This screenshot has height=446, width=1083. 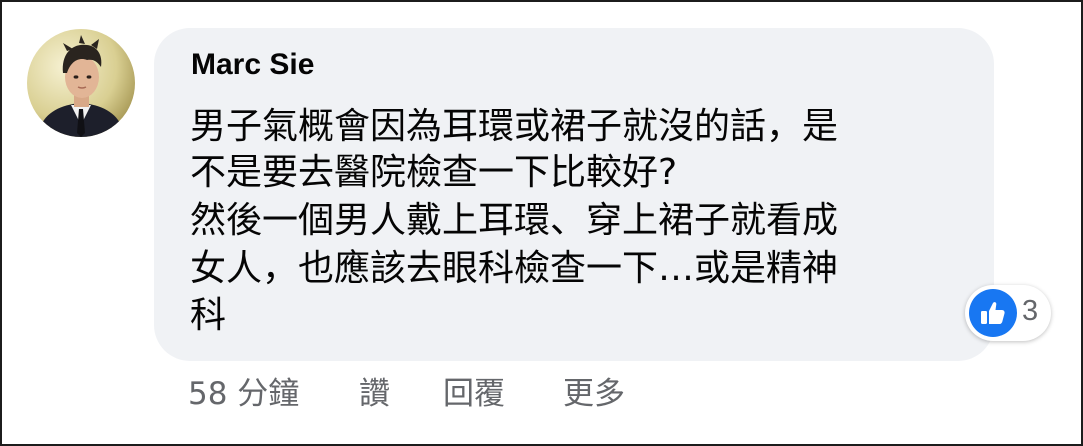 I want to click on thumbs-up-icon, so click(x=993, y=313).